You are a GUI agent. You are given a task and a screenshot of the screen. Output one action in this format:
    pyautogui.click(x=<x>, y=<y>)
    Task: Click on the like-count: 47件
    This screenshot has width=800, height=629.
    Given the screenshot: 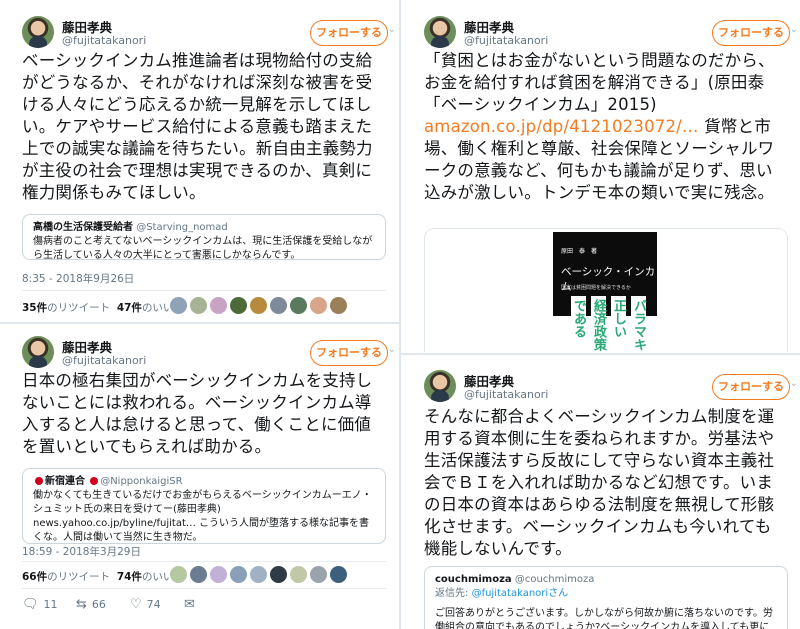 What is the action you would take?
    pyautogui.click(x=129, y=308)
    